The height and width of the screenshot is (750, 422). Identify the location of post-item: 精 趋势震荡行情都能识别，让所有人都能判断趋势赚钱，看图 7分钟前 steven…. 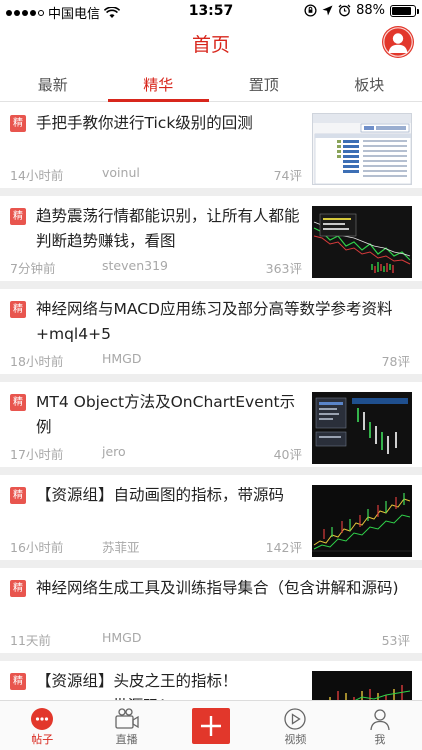
(211, 238).